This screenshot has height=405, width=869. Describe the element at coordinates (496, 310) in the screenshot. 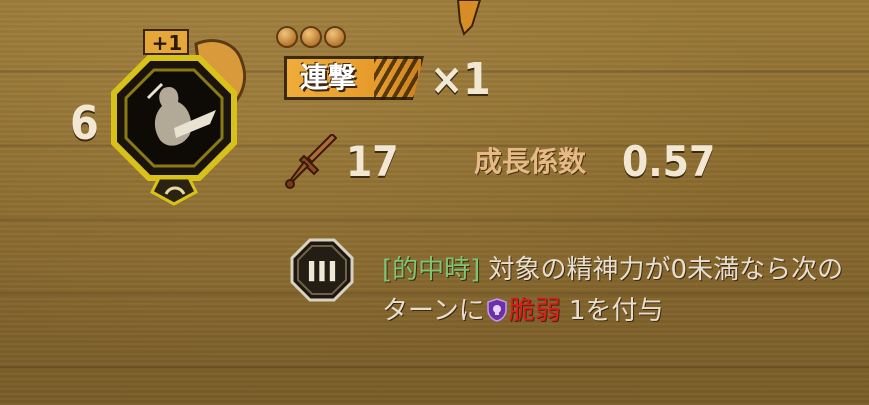

I see `shield-skull-icon` at that location.